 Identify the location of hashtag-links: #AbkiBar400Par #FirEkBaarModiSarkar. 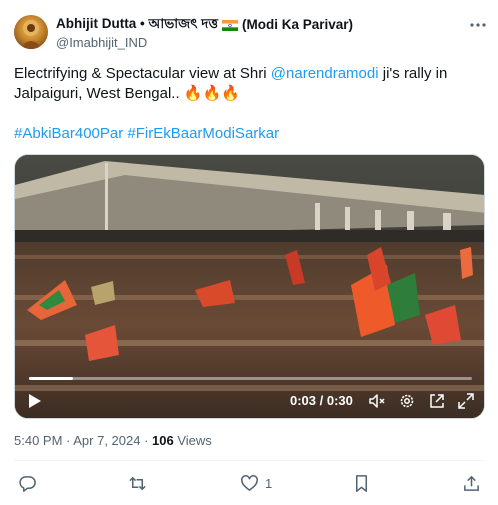
(146, 134).